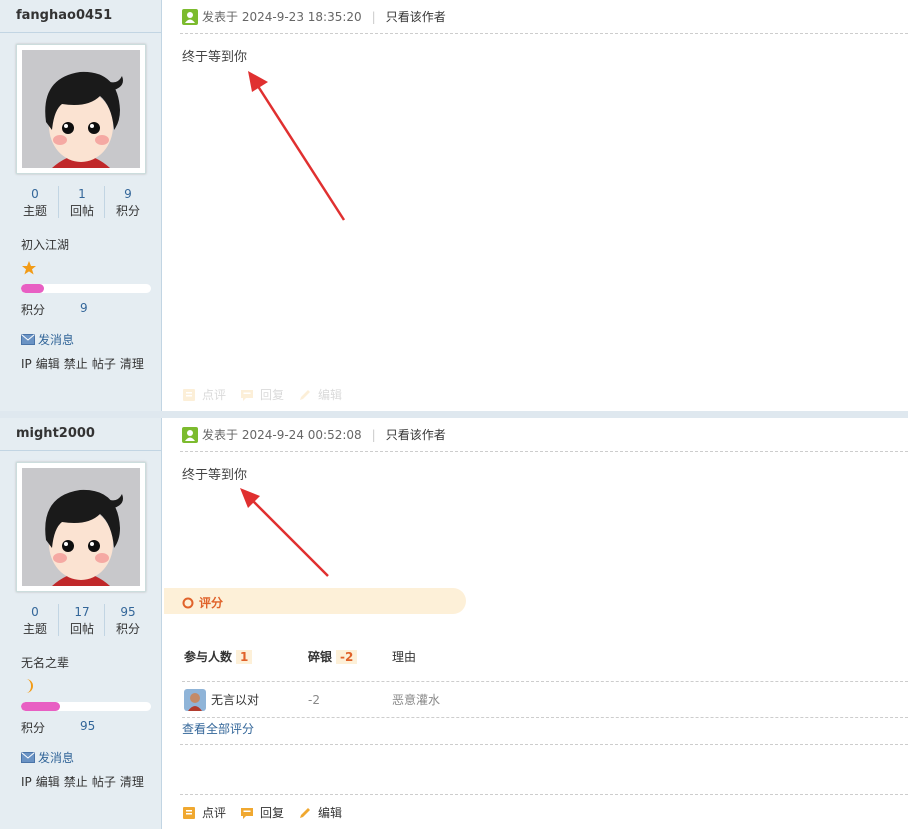 The image size is (908, 829). What do you see at coordinates (195, 700) in the screenshot?
I see `user-avatar-icon` at bounding box center [195, 700].